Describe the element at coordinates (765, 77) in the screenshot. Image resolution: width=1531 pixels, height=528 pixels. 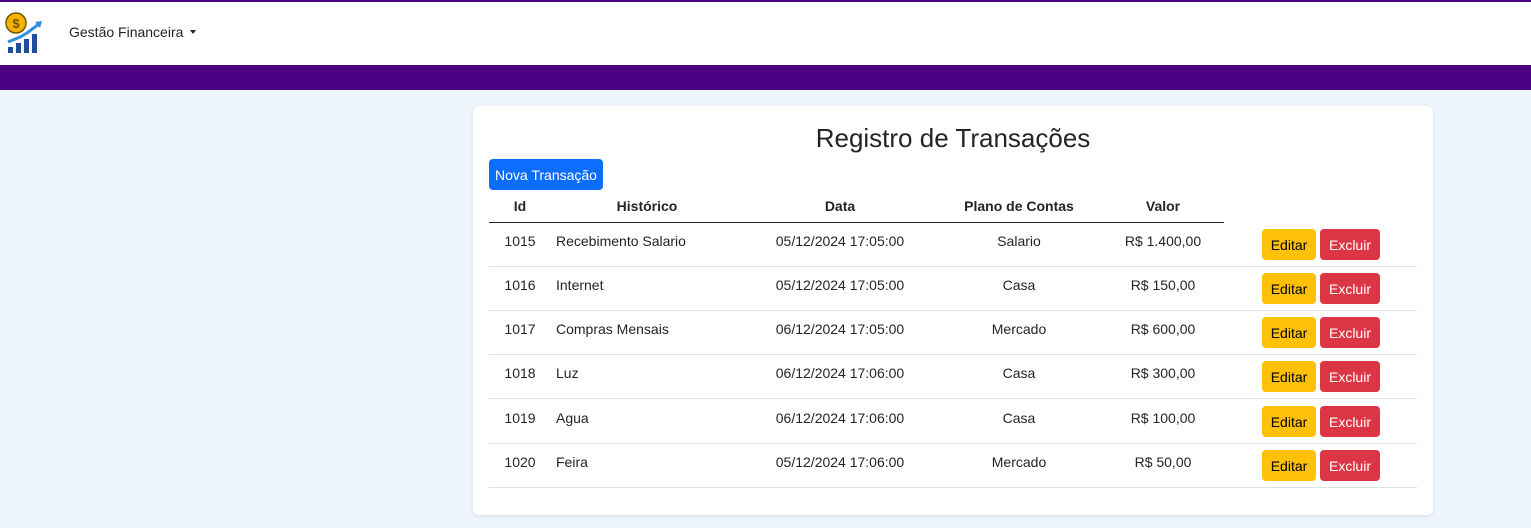
I see `purple-banner` at that location.